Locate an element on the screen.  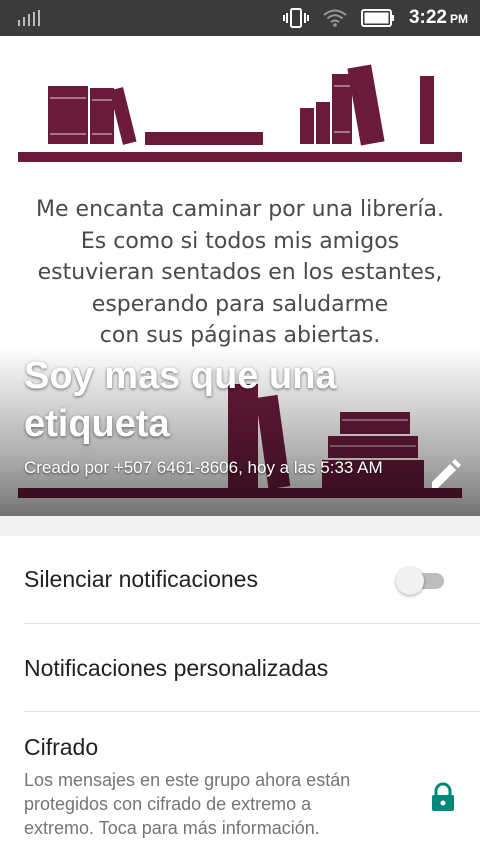
status-bar: 3:22 PM is located at coordinates (240, 18).